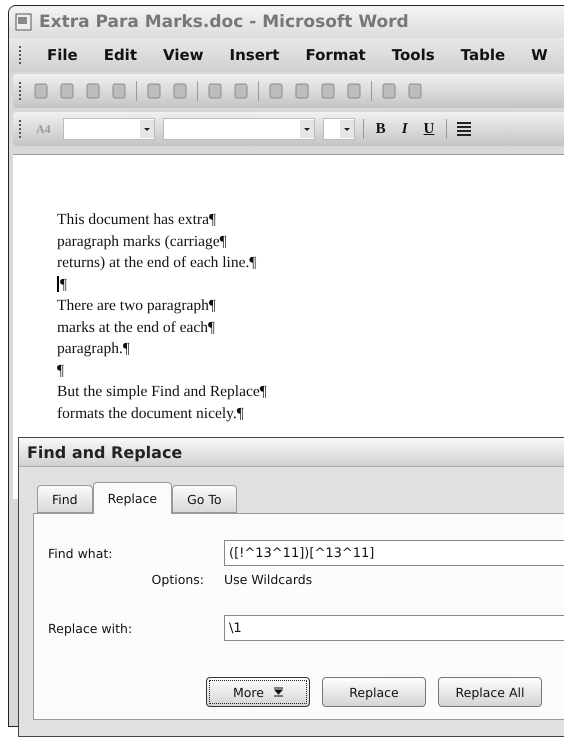 Image resolution: width=564 pixels, height=739 pixels. I want to click on field-label: Find what:, so click(81, 553).